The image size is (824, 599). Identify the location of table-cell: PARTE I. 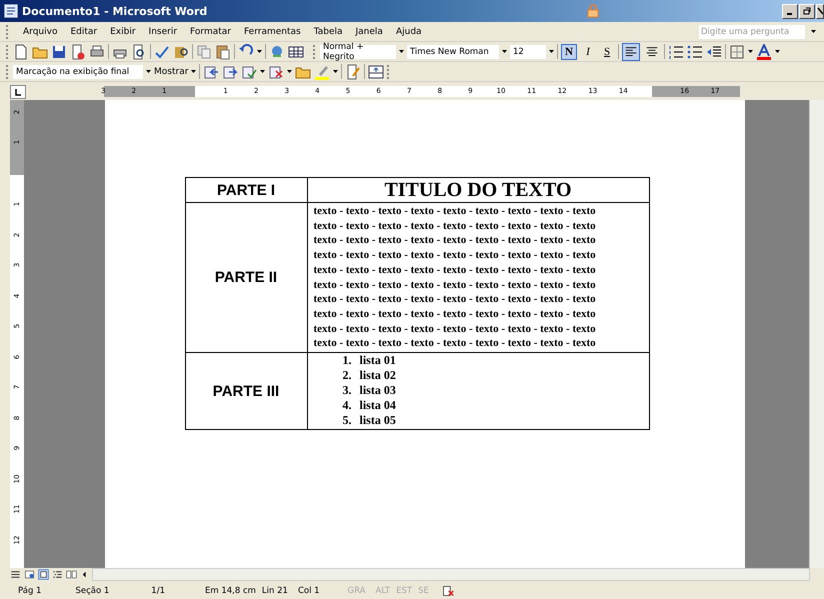
(246, 190).